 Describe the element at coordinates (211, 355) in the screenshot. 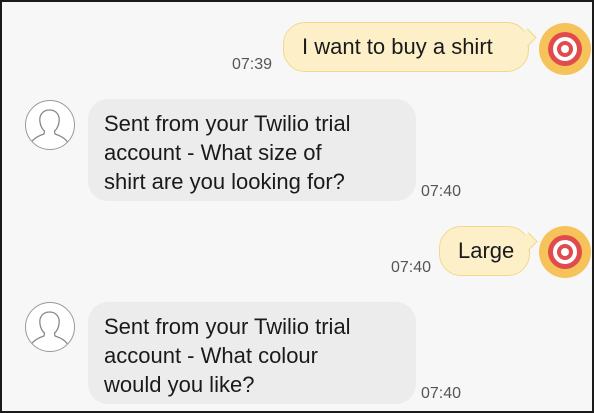

I see `message-text-line: account - What colour` at that location.